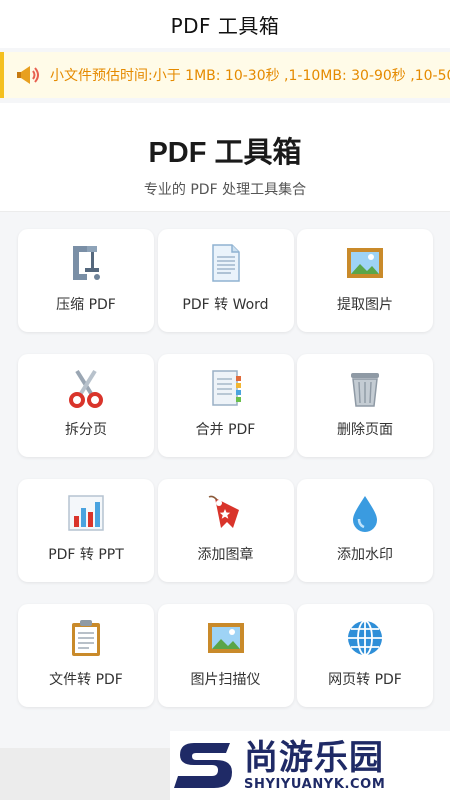 Image resolution: width=450 pixels, height=800 pixels. What do you see at coordinates (365, 638) in the screenshot?
I see `globe-icon` at bounding box center [365, 638].